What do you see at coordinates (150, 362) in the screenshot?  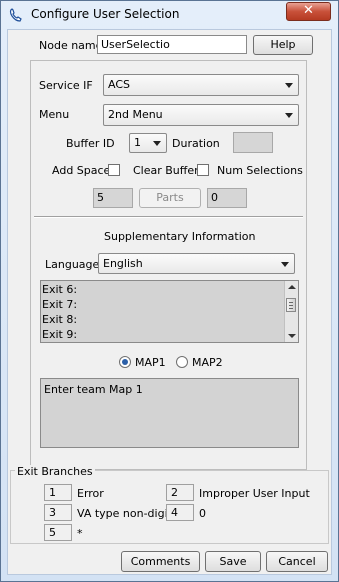 I see `map1-label: MAP1` at bounding box center [150, 362].